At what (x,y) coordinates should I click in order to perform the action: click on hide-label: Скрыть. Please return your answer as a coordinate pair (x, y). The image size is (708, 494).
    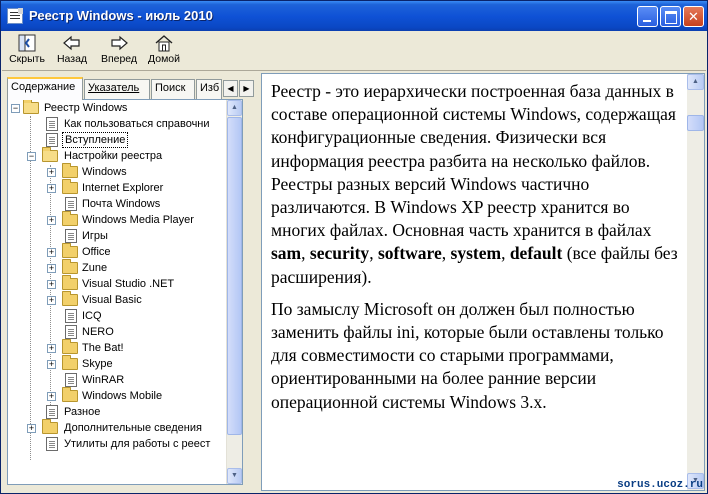
    Looking at the image, I should click on (27, 59).